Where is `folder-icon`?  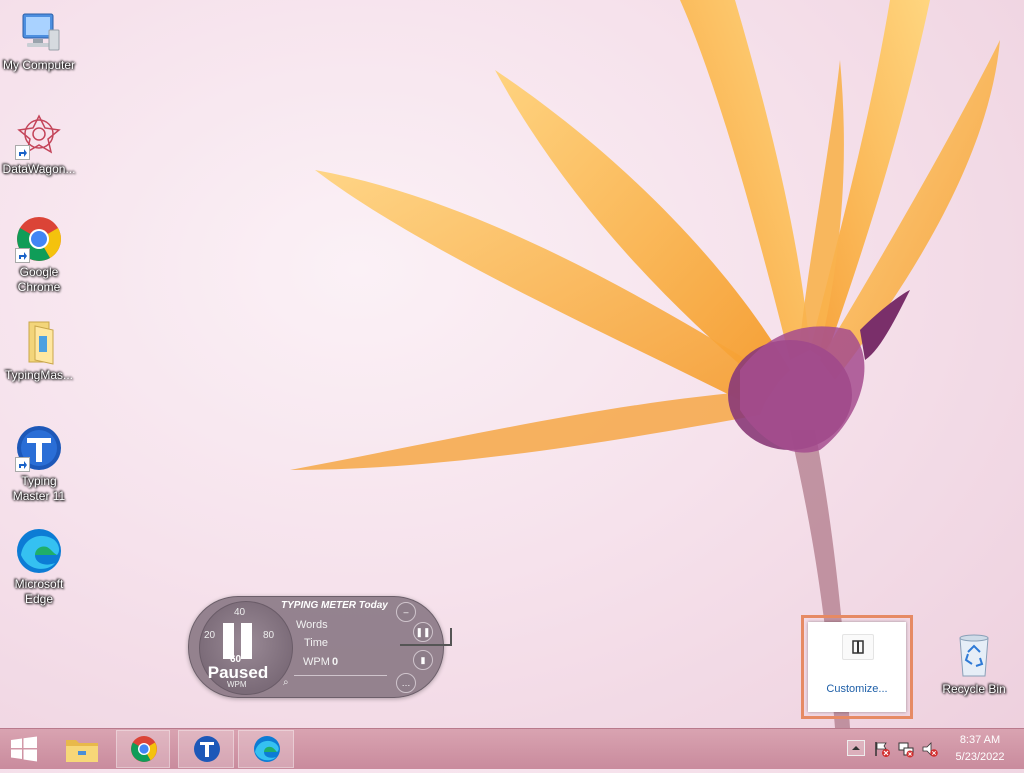 folder-icon is located at coordinates (39, 342).